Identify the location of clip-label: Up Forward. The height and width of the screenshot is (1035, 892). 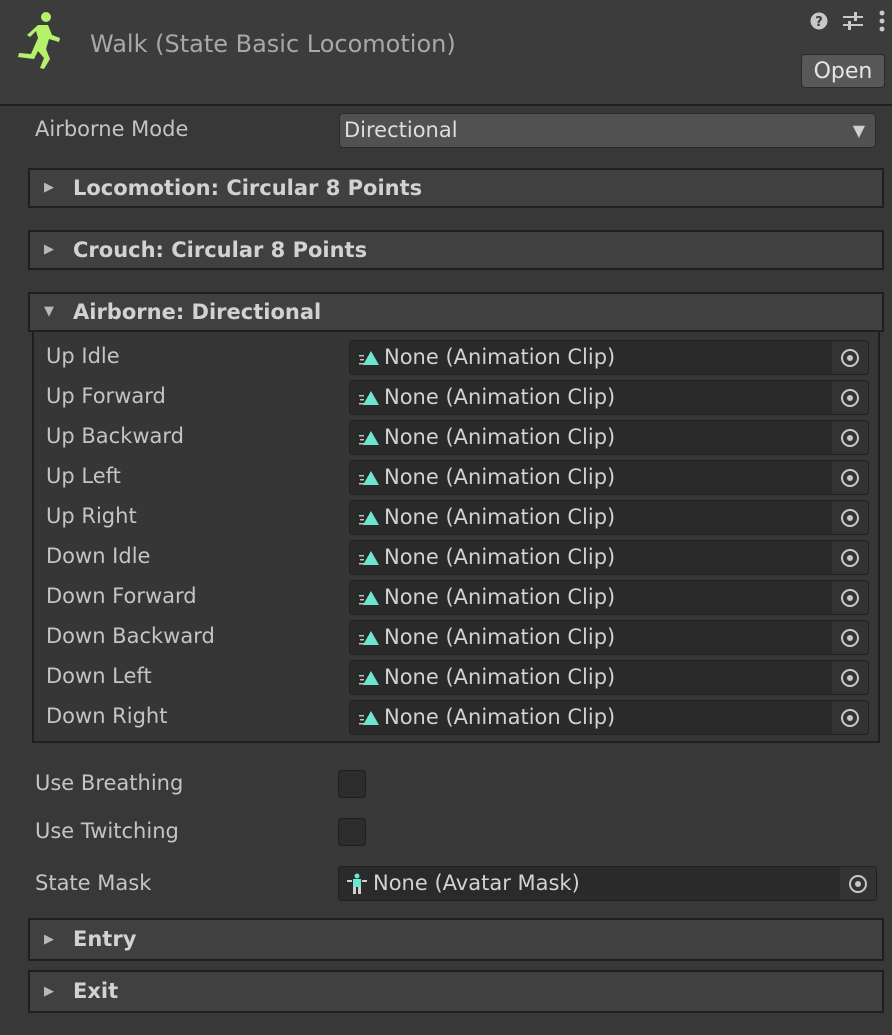
(106, 396).